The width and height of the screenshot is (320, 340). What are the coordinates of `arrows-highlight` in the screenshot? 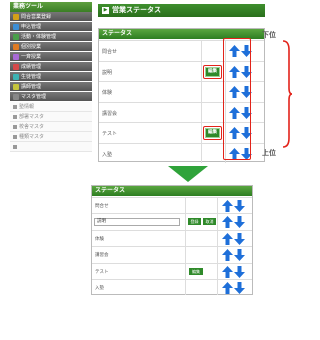 It's located at (237, 99).